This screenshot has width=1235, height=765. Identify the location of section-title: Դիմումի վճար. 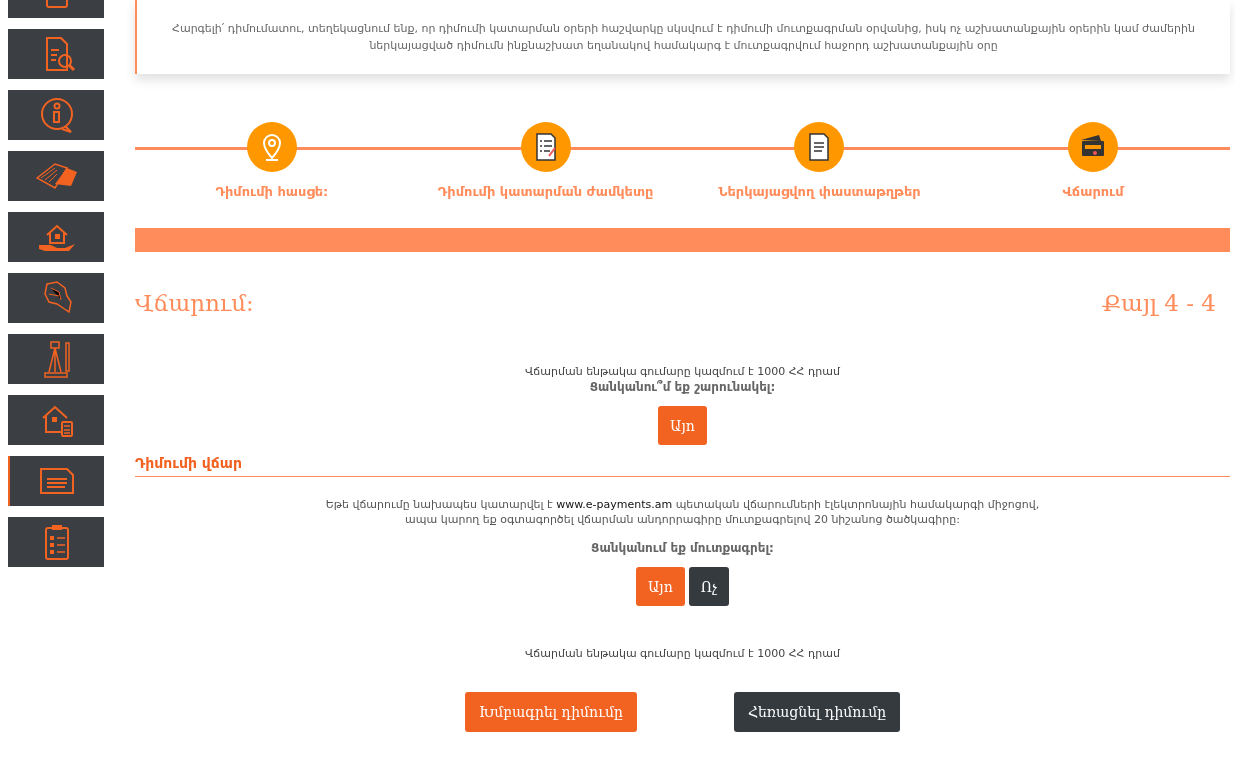
(682, 466).